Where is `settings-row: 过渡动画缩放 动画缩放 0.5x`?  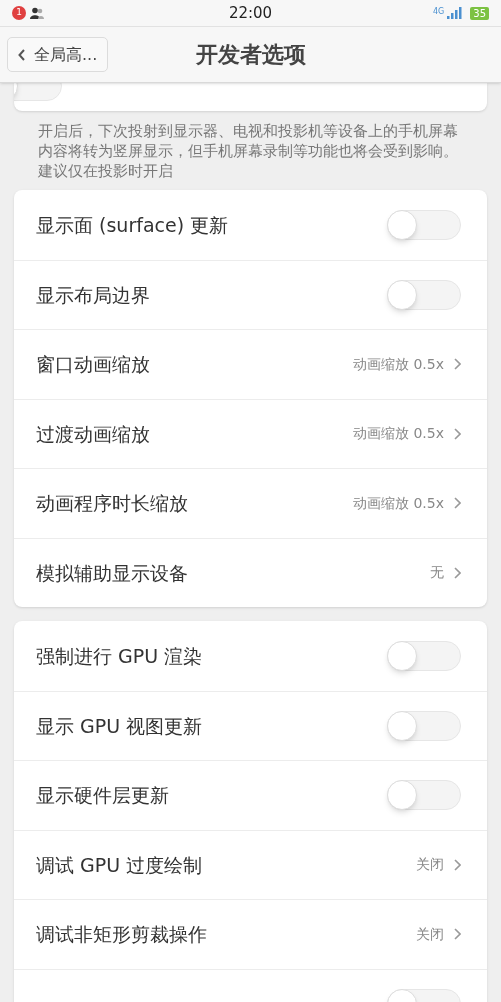
settings-row: 过渡动画缩放 动画缩放 0.5x is located at coordinates (250, 433).